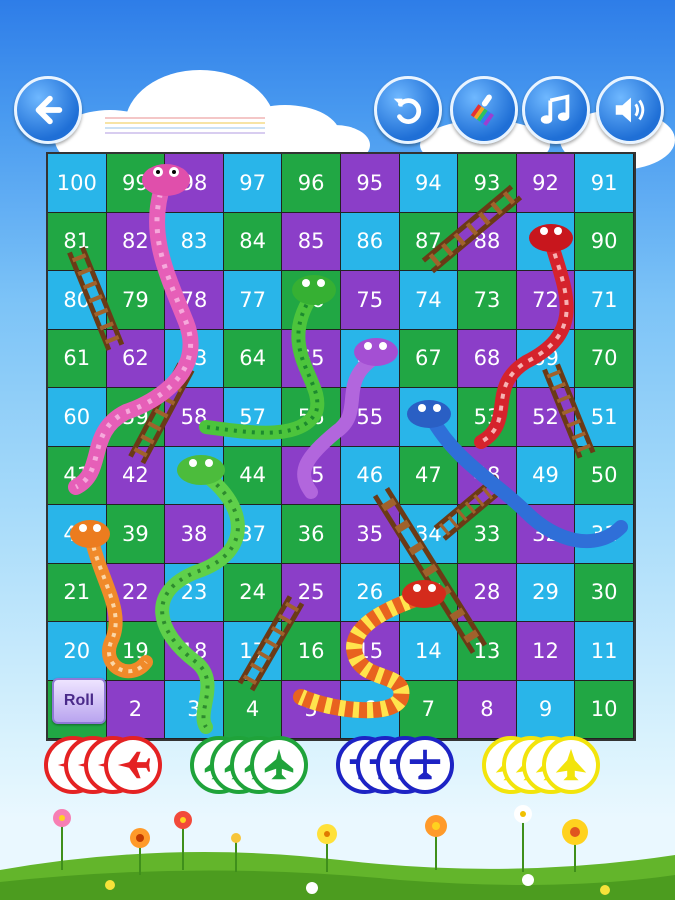  Describe the element at coordinates (604, 709) in the screenshot. I see `board-cell: 10` at that location.